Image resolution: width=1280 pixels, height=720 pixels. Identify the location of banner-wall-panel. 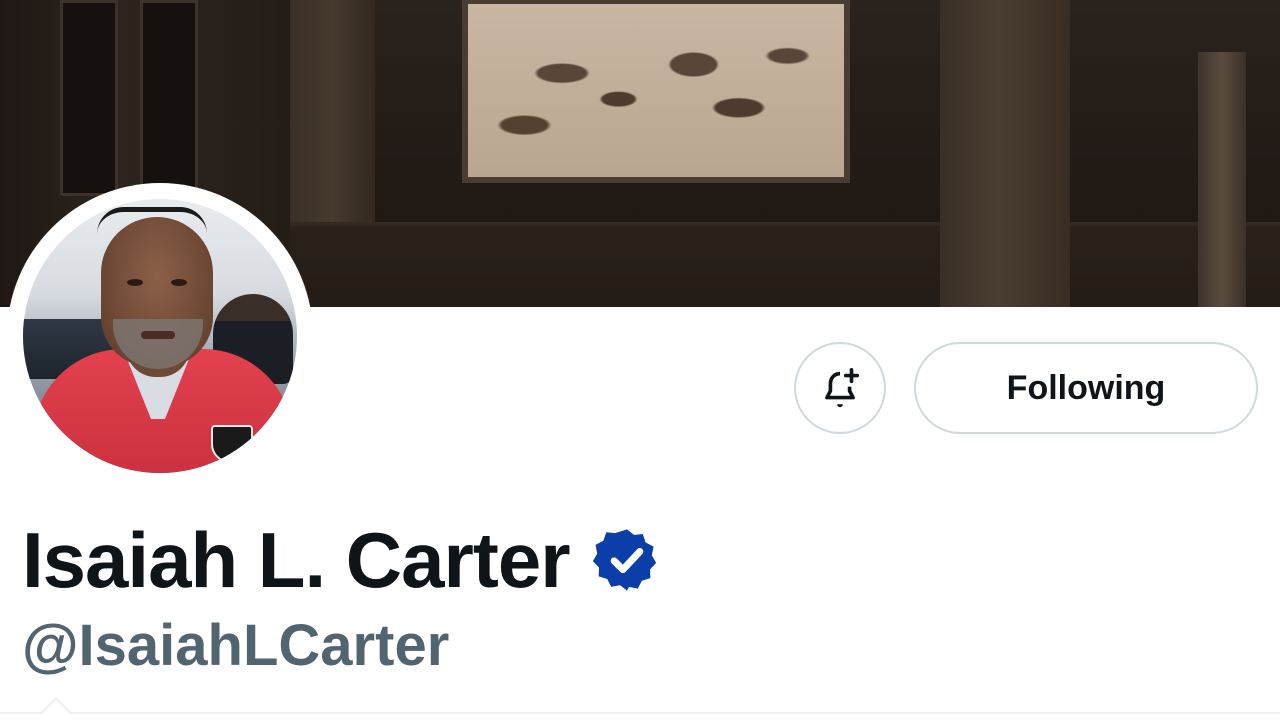
(785, 264).